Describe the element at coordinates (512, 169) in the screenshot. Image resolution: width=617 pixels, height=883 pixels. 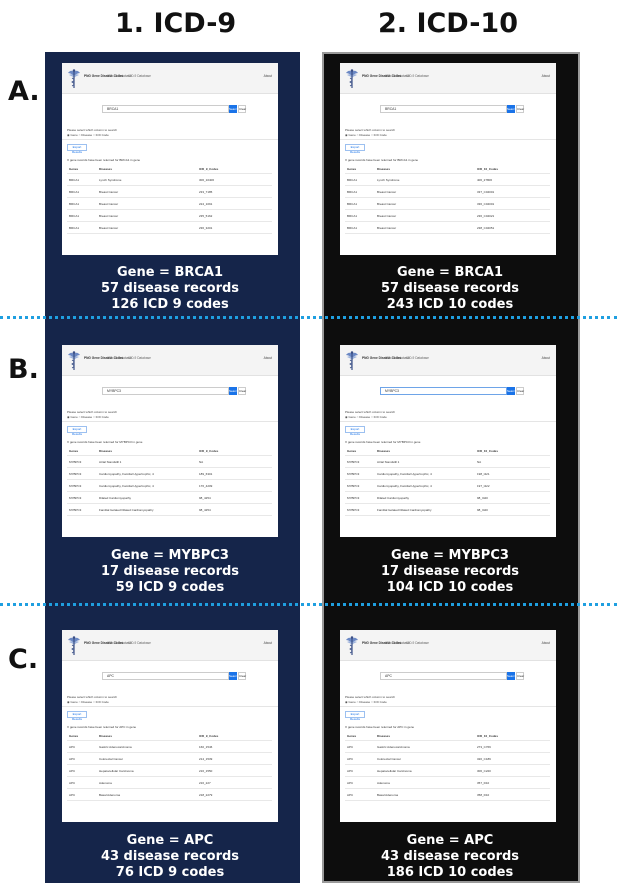
I see `codes-column-header: ICD_10_Codes` at that location.